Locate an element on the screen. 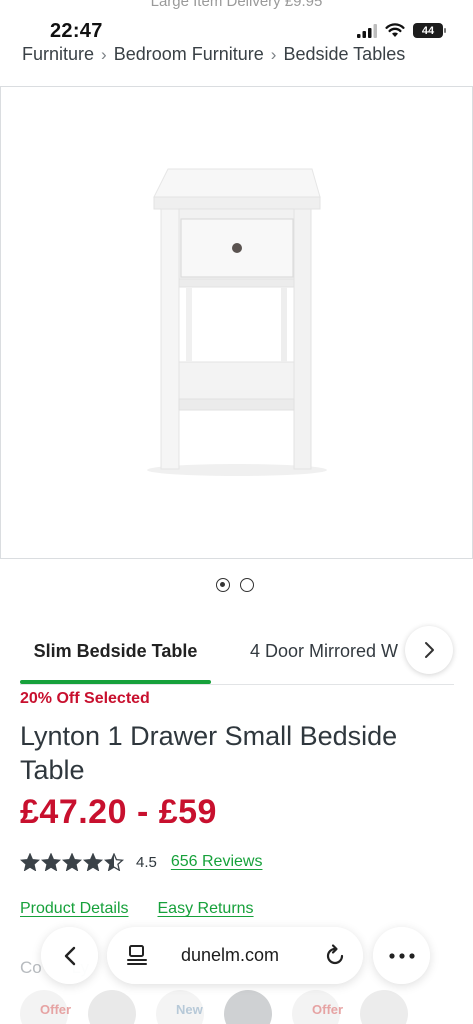  signal-icon is located at coordinates (367, 30).